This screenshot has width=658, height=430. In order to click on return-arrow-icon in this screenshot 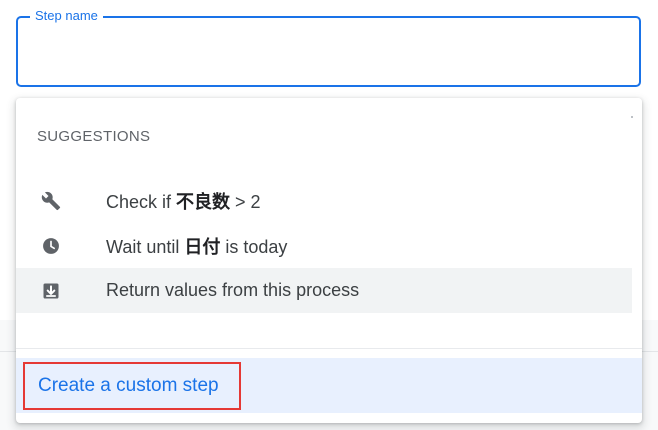, I will do `click(51, 291)`.